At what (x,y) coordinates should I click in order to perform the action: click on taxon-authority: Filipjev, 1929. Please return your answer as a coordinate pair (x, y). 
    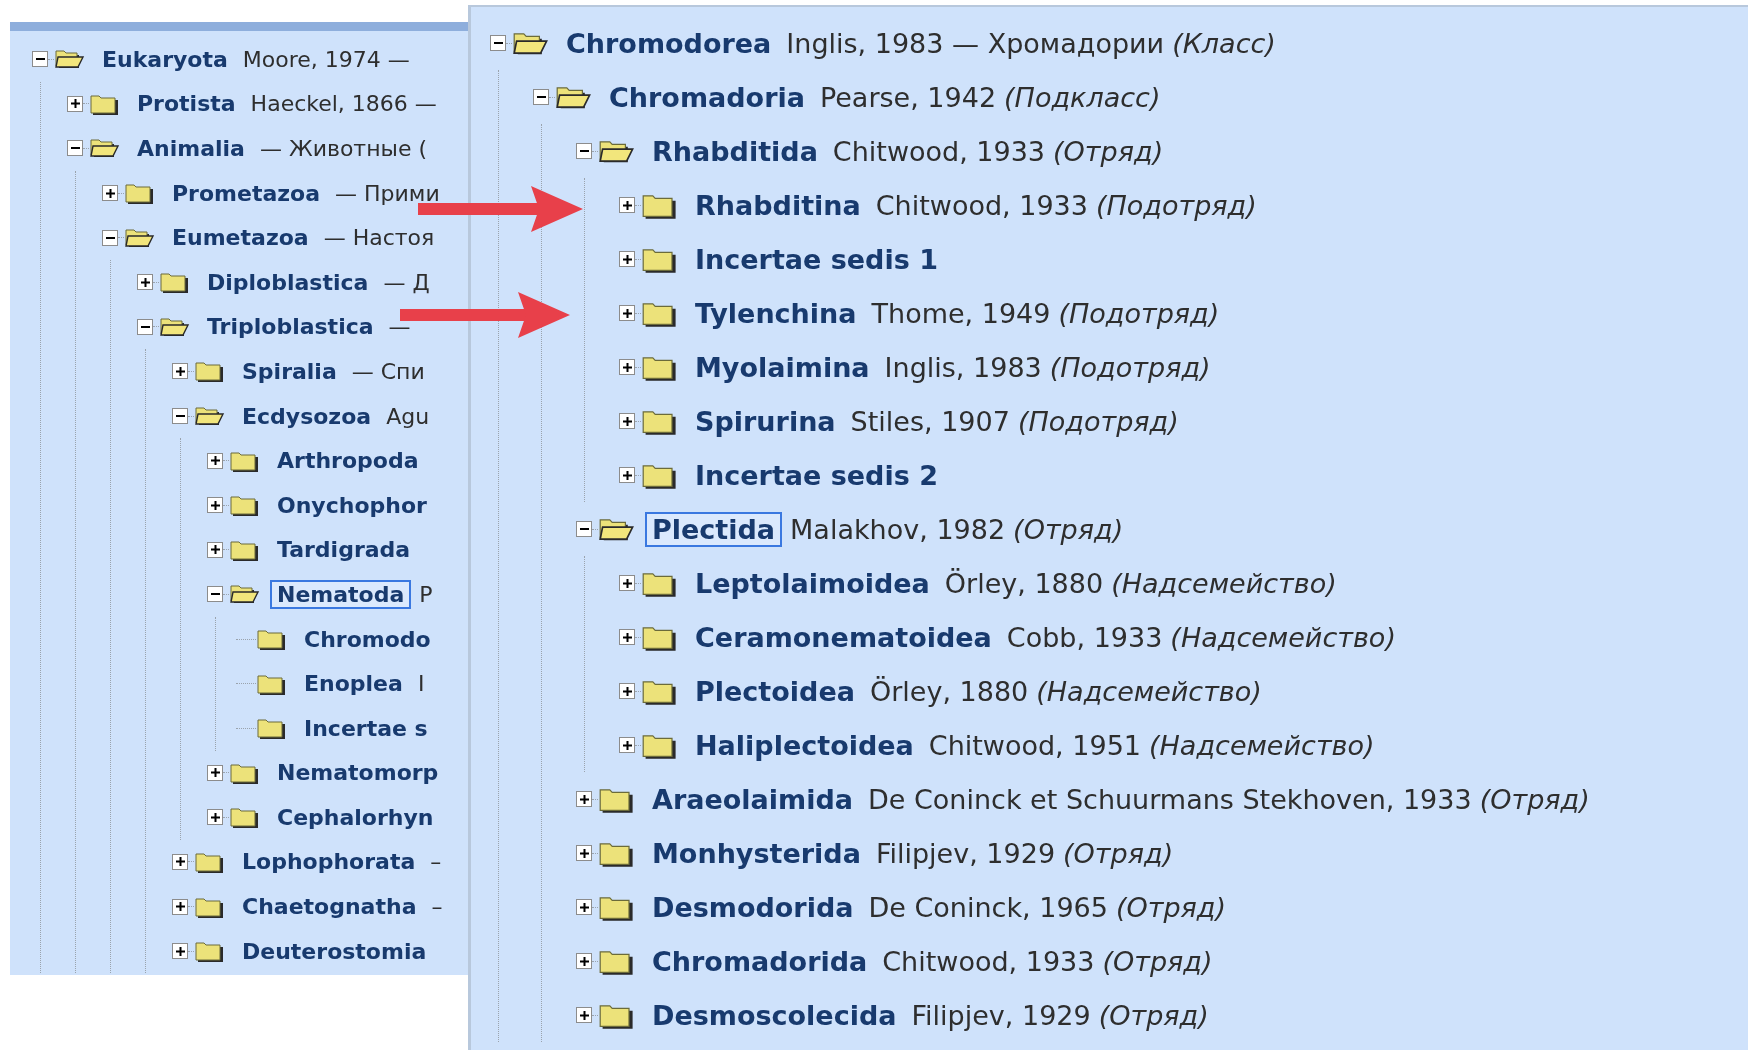
    Looking at the image, I should click on (965, 853).